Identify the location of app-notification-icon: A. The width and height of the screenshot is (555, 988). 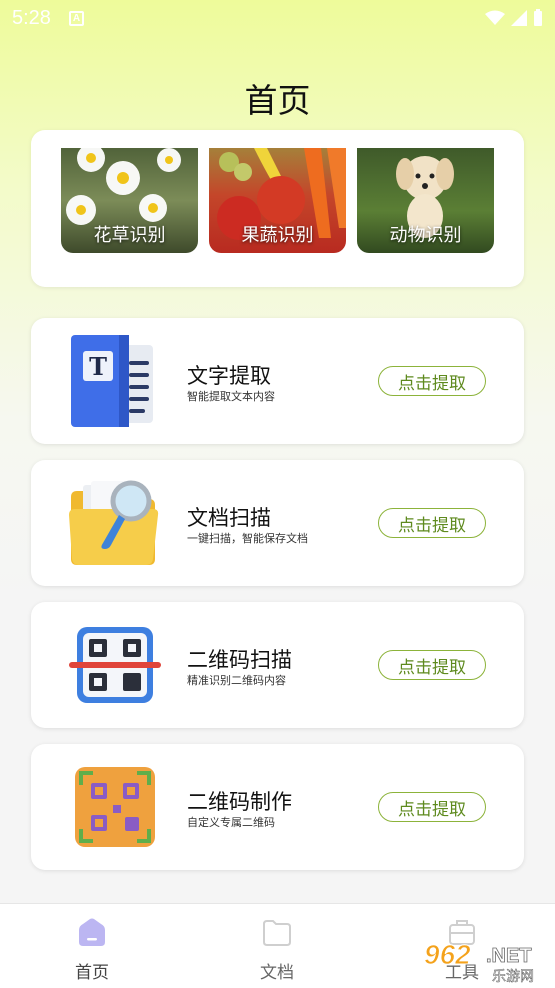
(76, 18).